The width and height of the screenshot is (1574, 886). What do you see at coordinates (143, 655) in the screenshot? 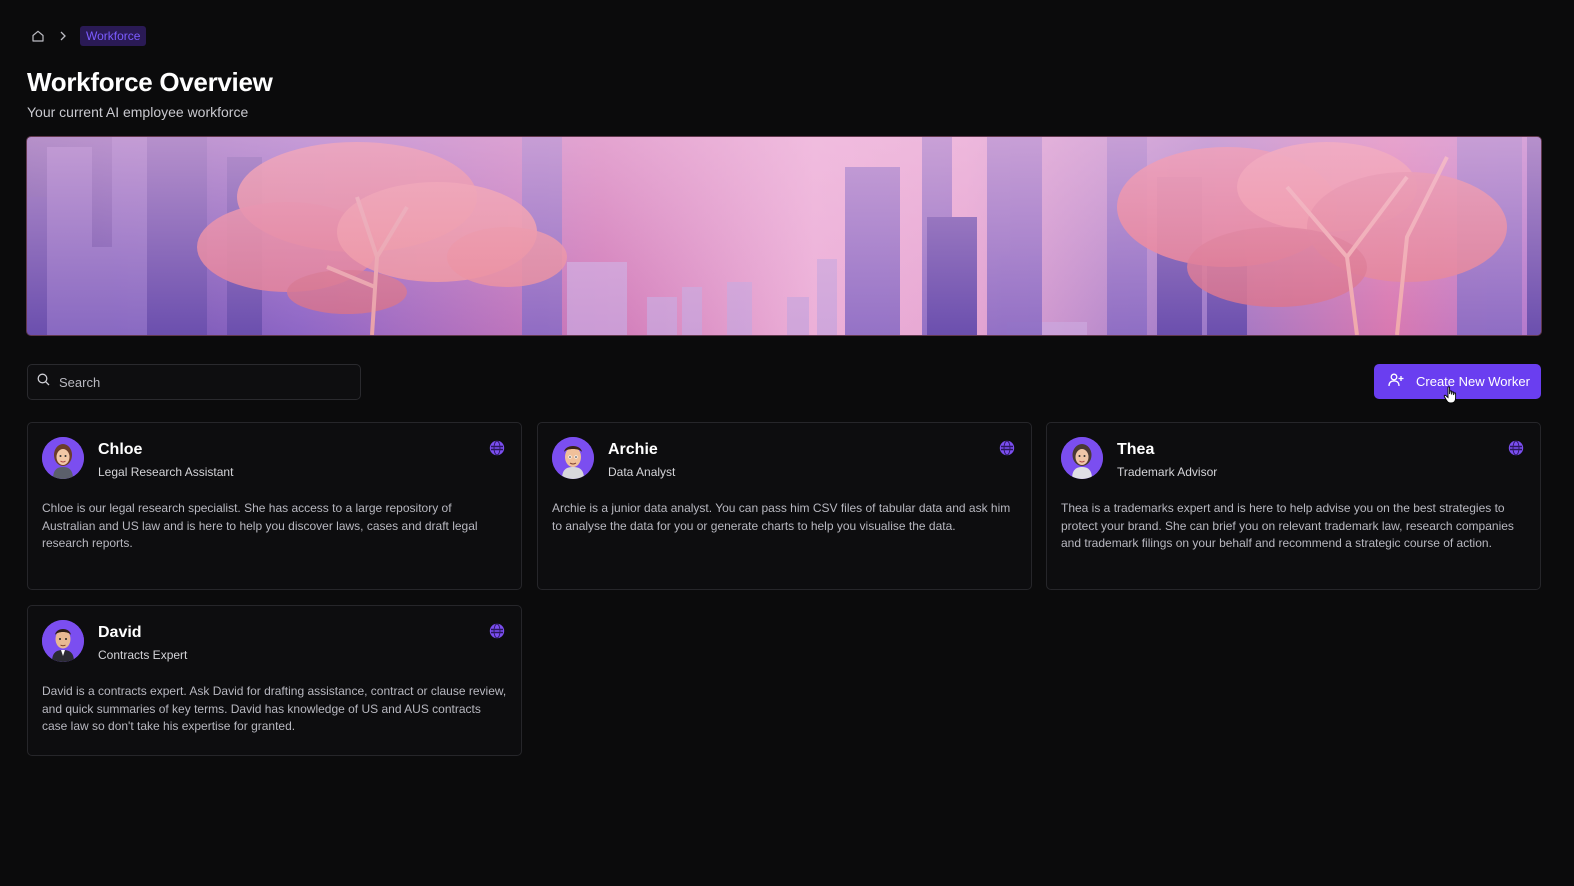
I see `worker-role: Contracts Expert` at bounding box center [143, 655].